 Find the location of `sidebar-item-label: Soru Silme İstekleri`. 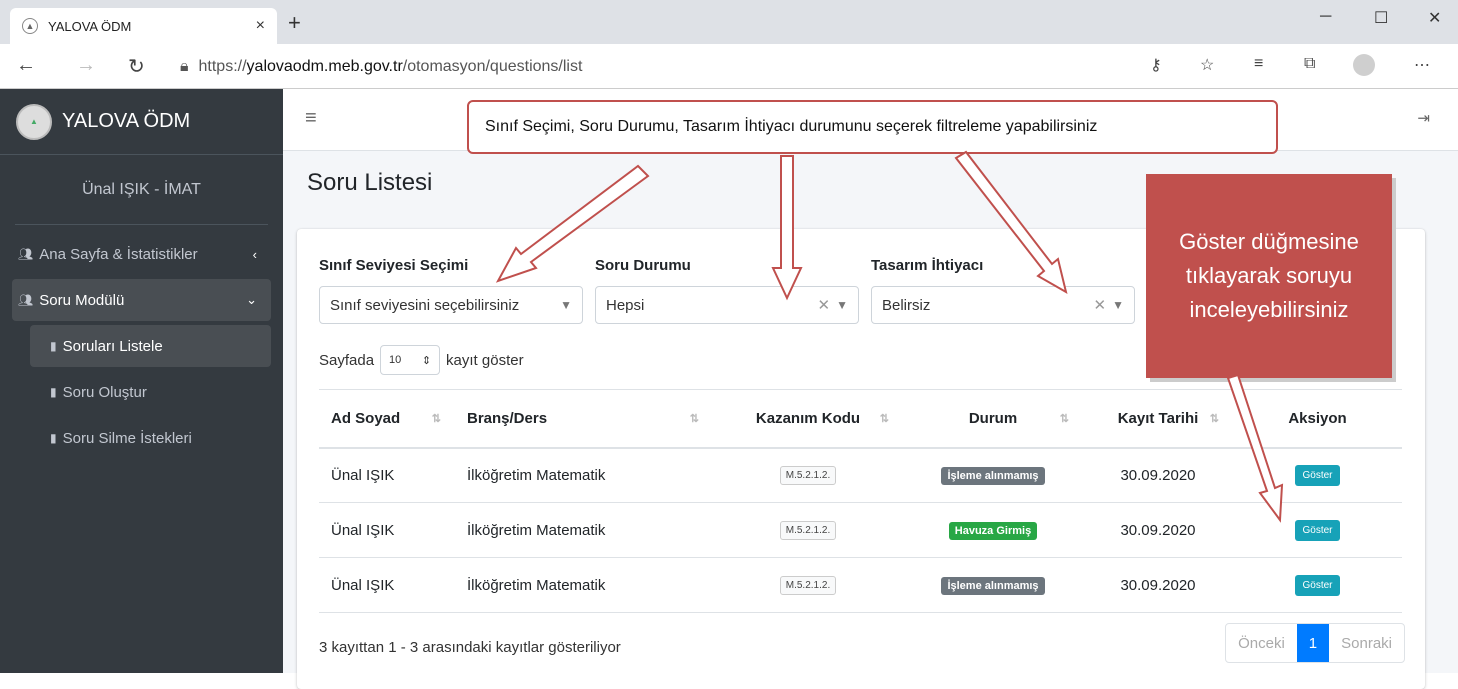

sidebar-item-label: Soru Silme İstekleri is located at coordinates (127, 438).